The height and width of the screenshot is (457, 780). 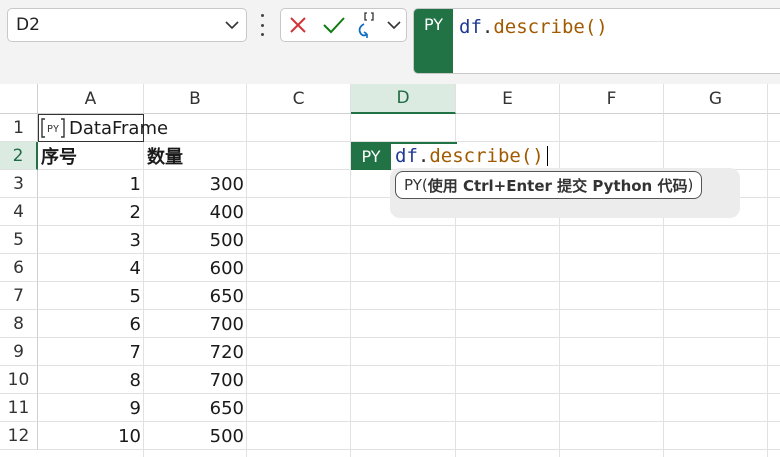 What do you see at coordinates (91, 99) in the screenshot?
I see `column-header-a: A` at bounding box center [91, 99].